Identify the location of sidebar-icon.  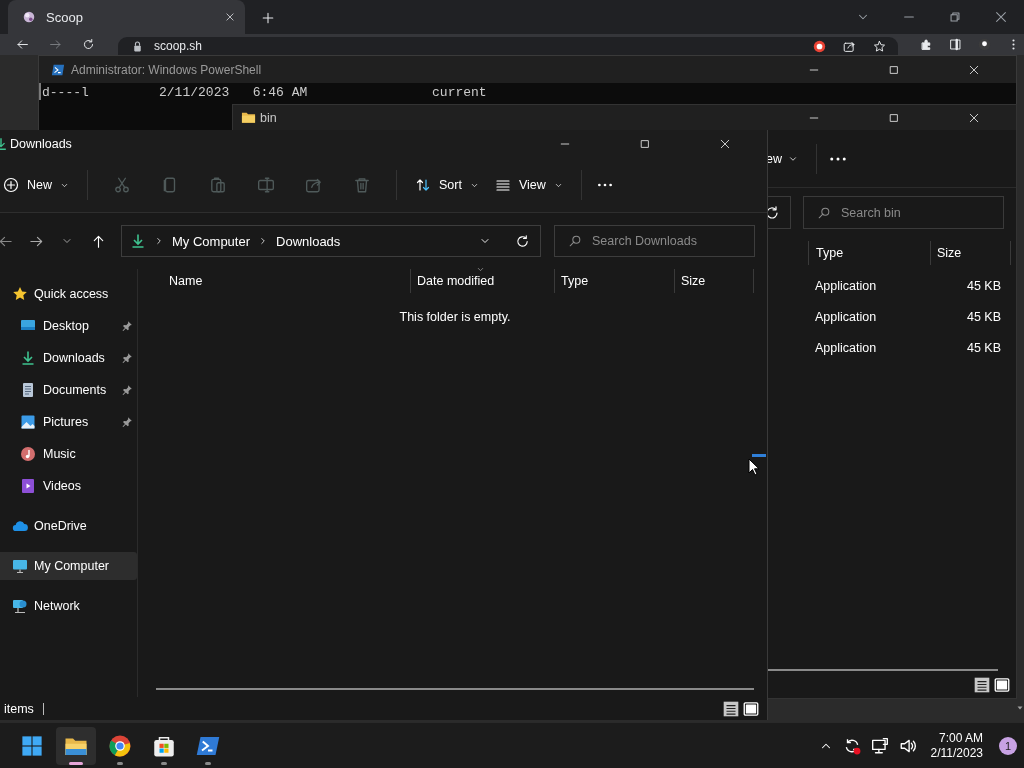
(955, 44).